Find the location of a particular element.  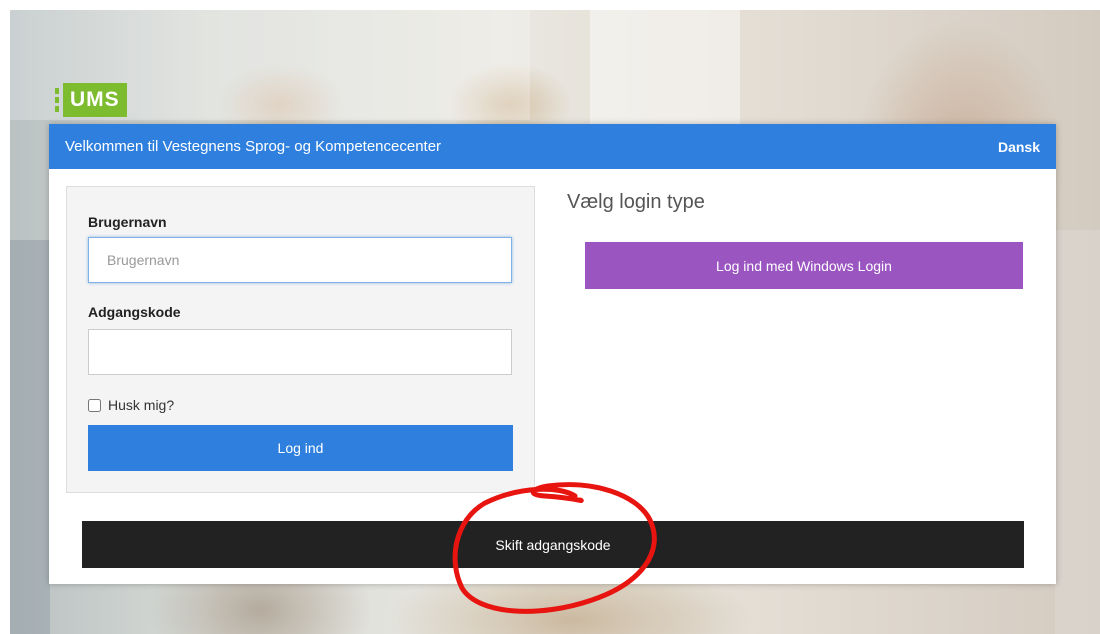

login-type-title: Vælg login type is located at coordinates (636, 202).